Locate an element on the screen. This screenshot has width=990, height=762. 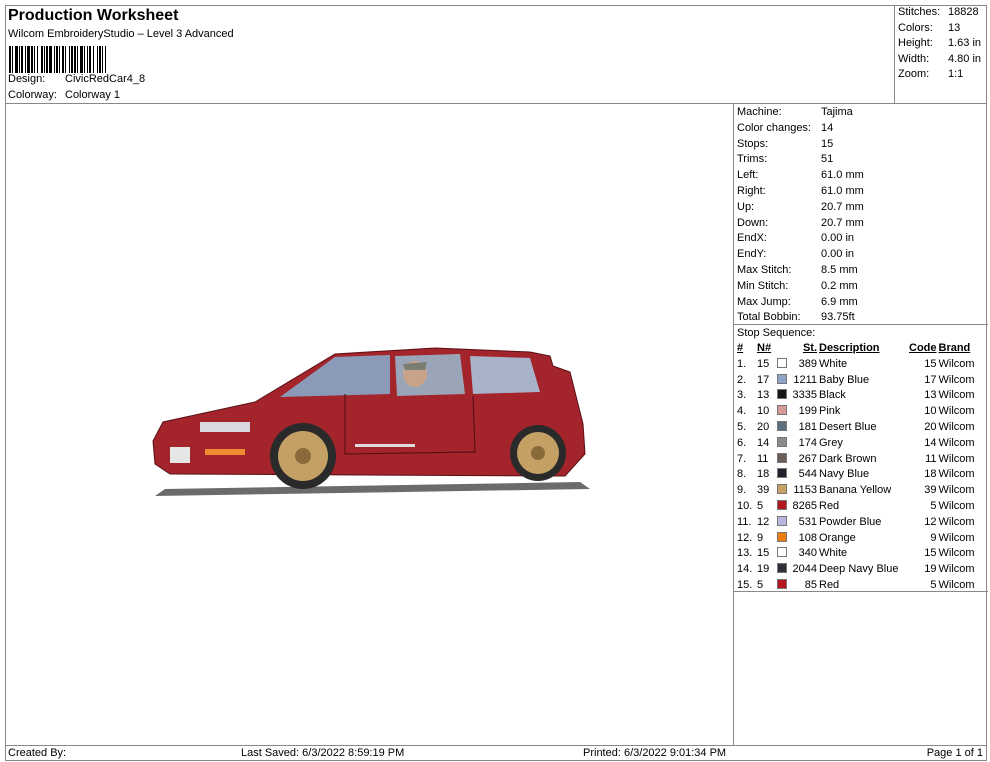
machine-value: 0.00 in is located at coordinates (838, 238).